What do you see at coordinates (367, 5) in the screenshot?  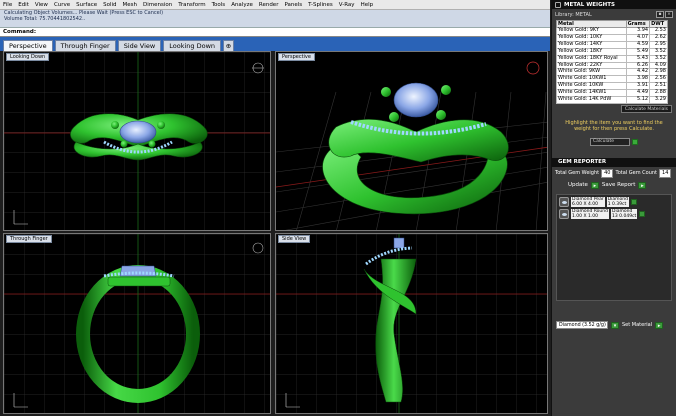 I see `menu-help: Help` at bounding box center [367, 5].